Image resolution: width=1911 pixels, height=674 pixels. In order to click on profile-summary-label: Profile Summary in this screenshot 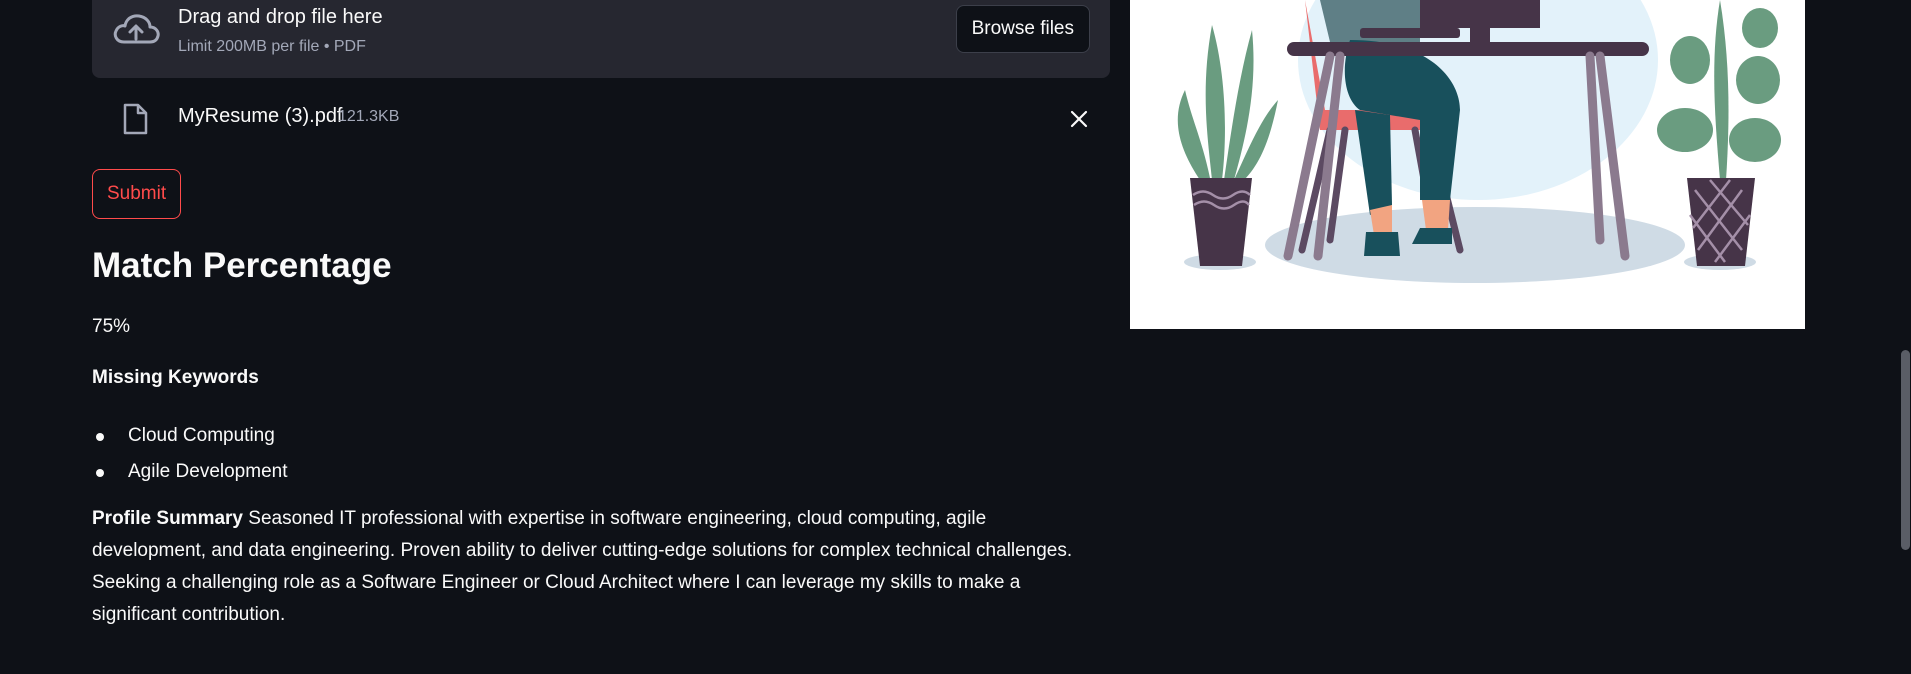, I will do `click(167, 518)`.